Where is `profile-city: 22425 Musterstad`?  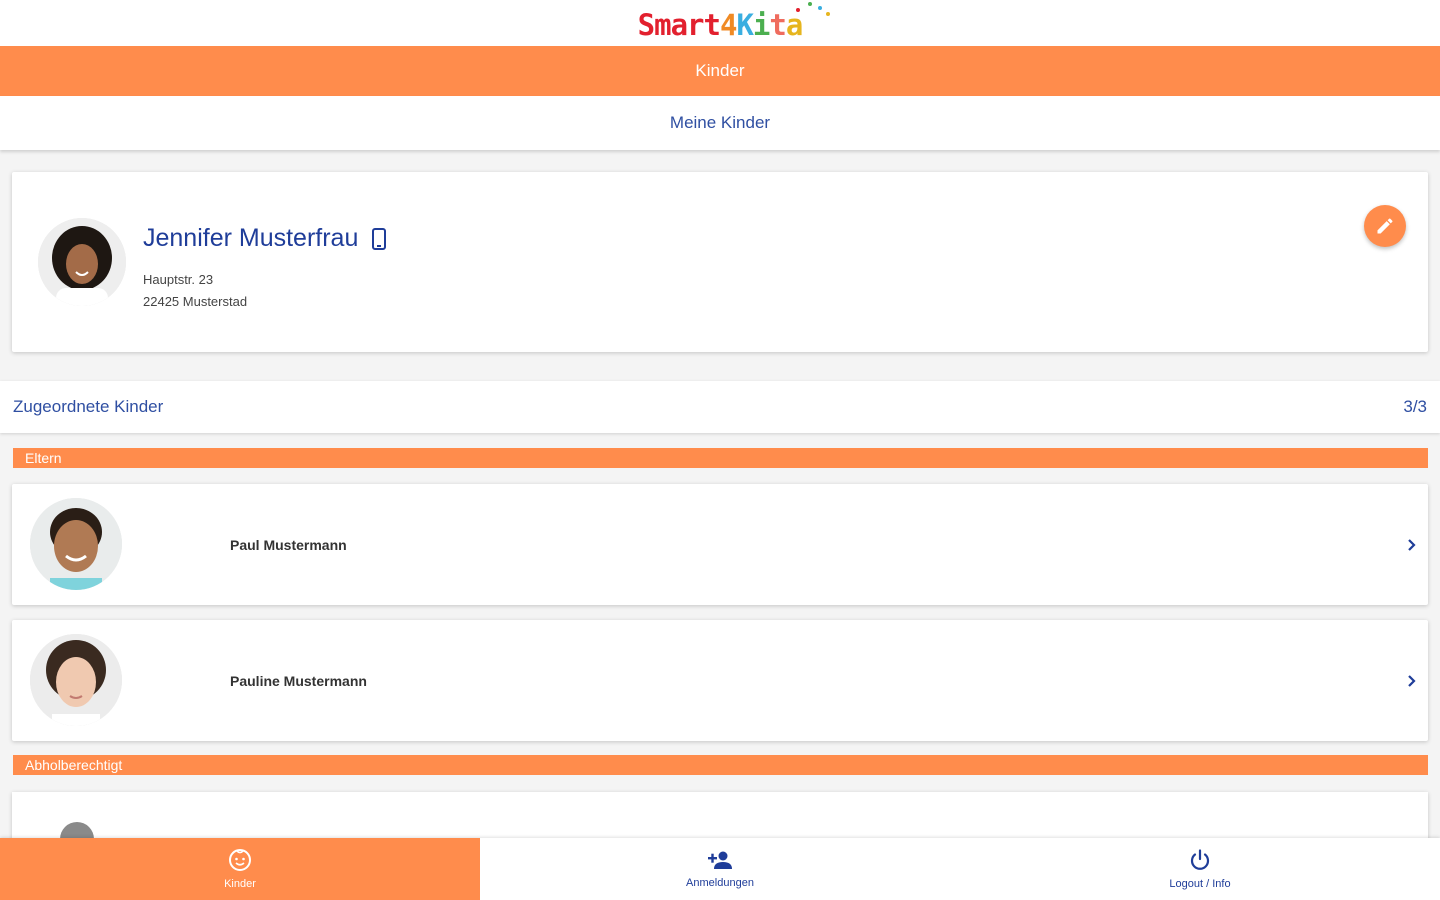 profile-city: 22425 Musterstad is located at coordinates (195, 301).